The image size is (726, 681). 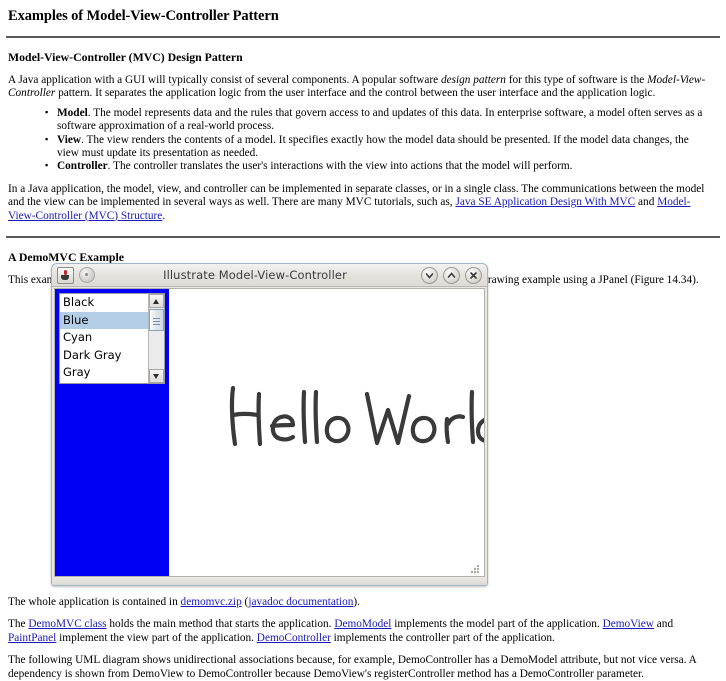 I want to click on bullet-term-model: Model, so click(x=72, y=112).